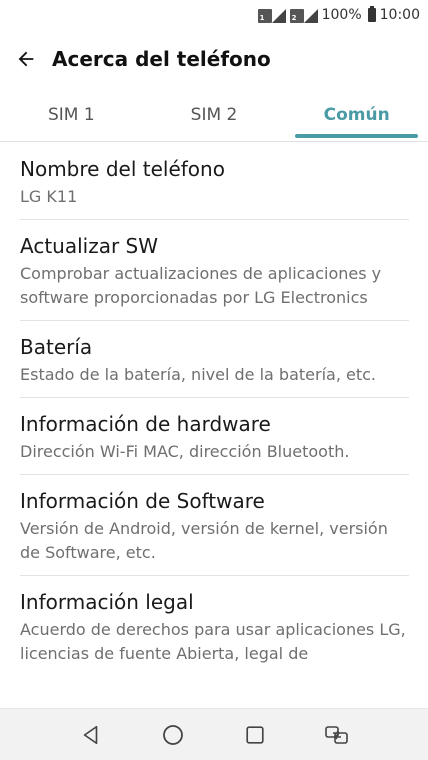 Image resolution: width=428 pixels, height=760 pixels. Describe the element at coordinates (214, 734) in the screenshot. I see `navigation-bar` at that location.